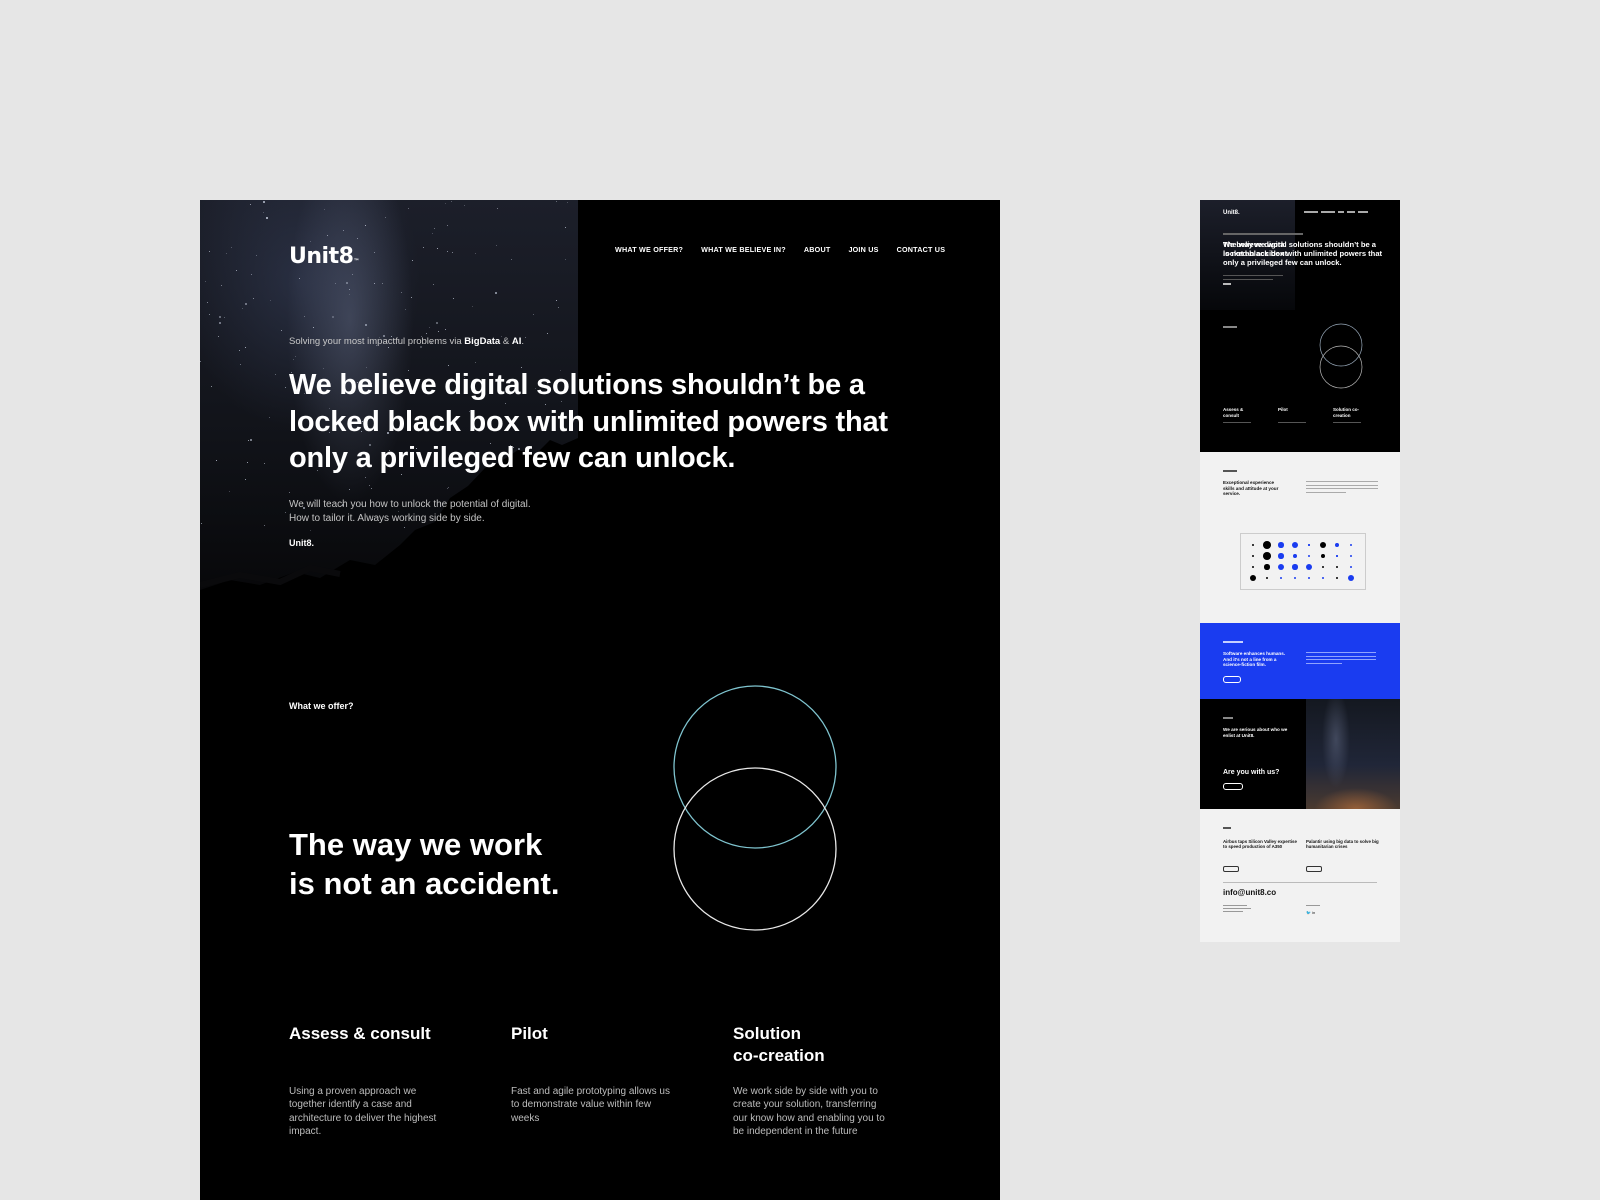 The height and width of the screenshot is (1200, 1600). I want to click on preview-blog-label, so click(1227, 828).